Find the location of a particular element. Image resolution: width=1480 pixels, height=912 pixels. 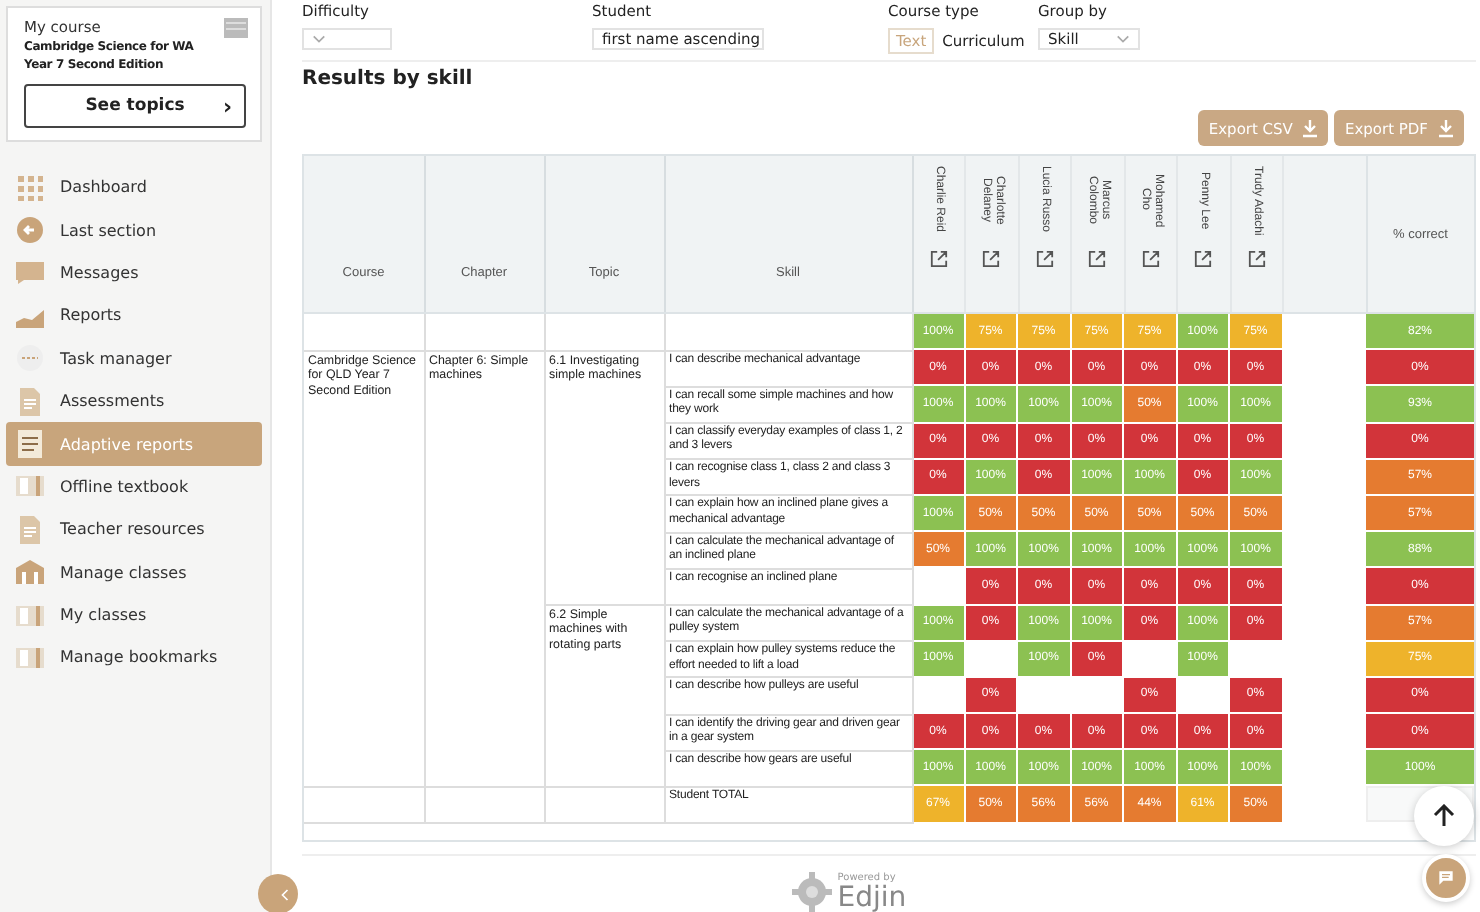

building-icon is located at coordinates (30, 572).